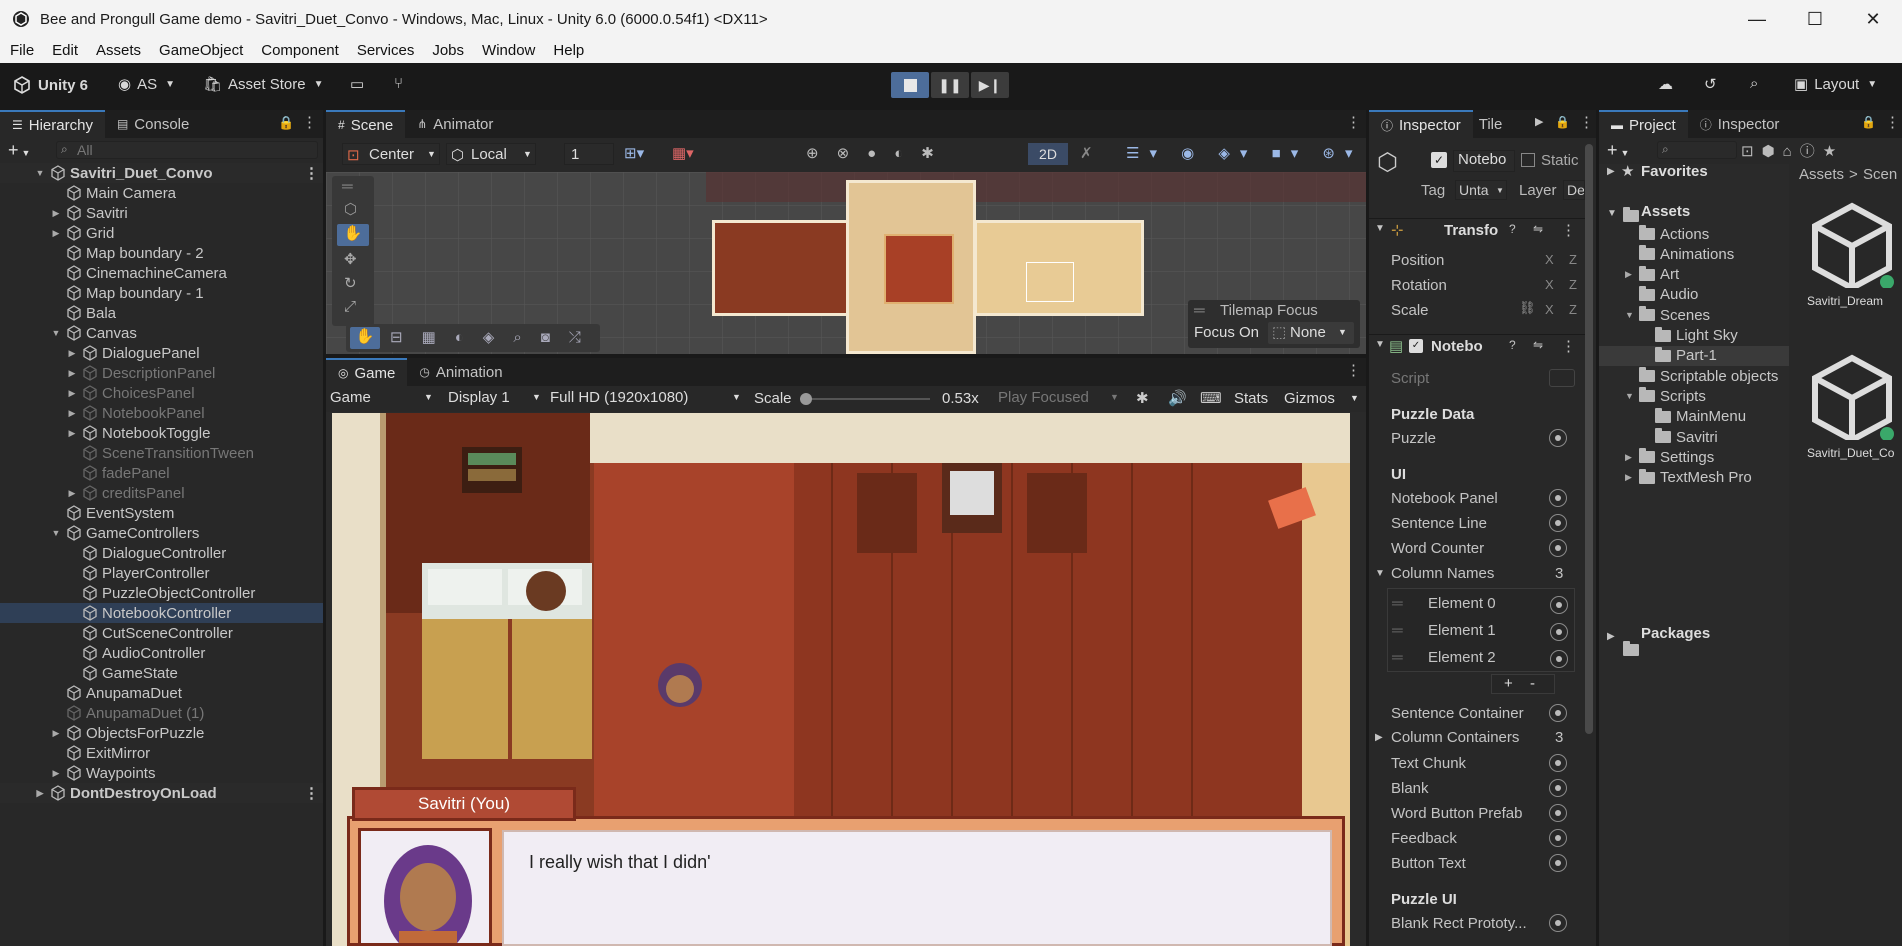 Image resolution: width=1902 pixels, height=946 pixels. What do you see at coordinates (1694, 376) in the screenshot?
I see `project-folder-item: Scriptable objects` at bounding box center [1694, 376].